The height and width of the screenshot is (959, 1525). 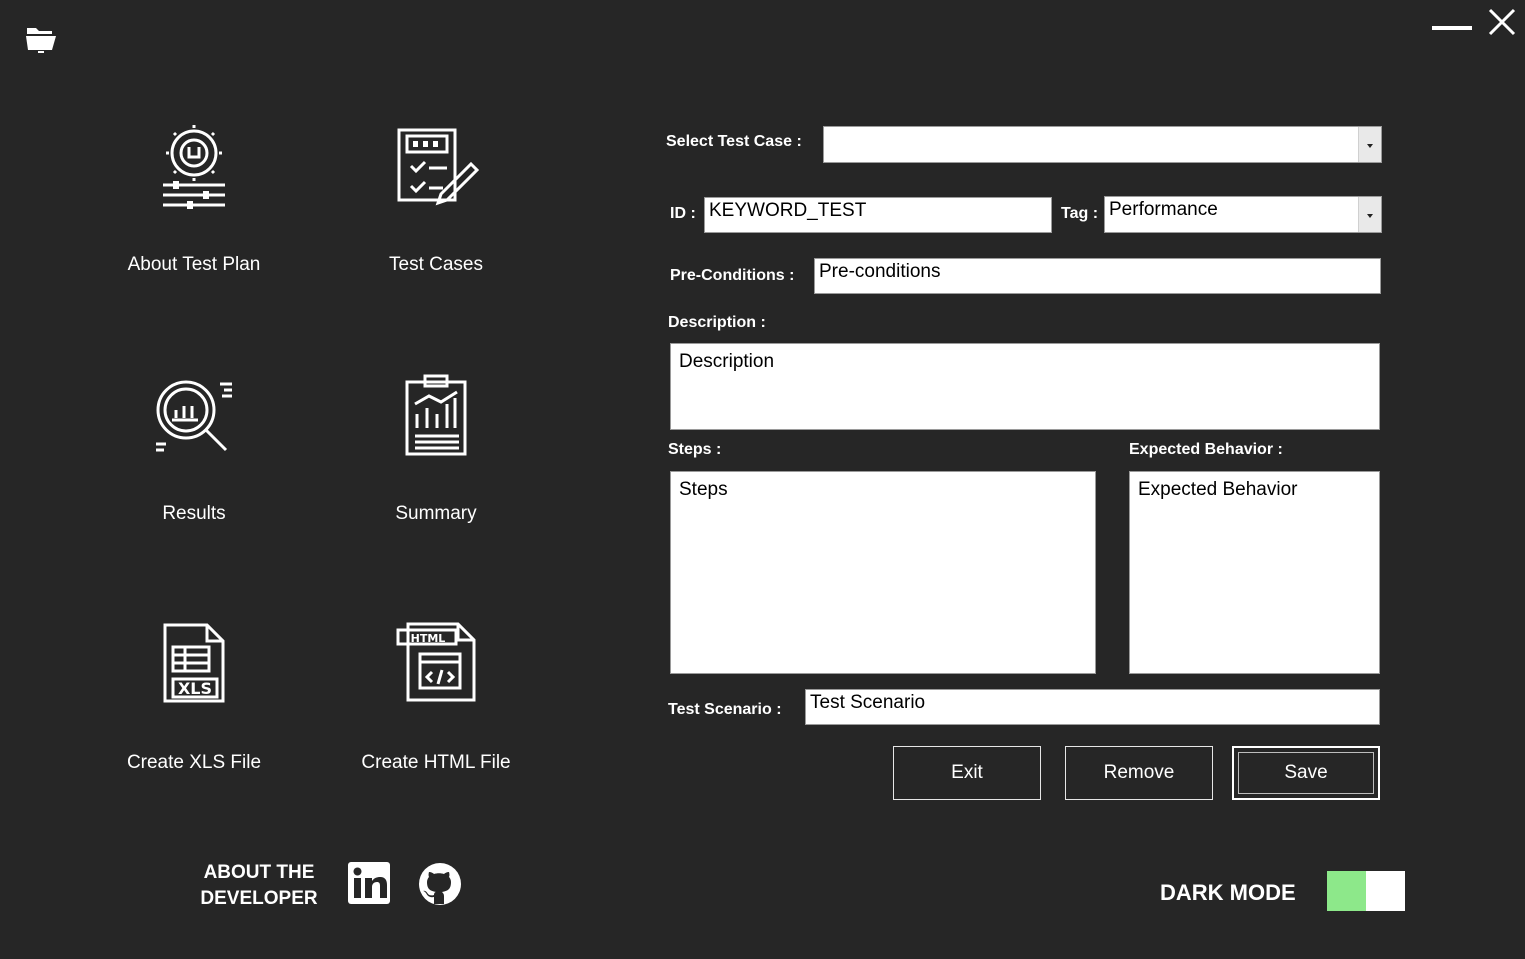 What do you see at coordinates (1243, 214) in the screenshot?
I see `tag-dropdown: Performance` at bounding box center [1243, 214].